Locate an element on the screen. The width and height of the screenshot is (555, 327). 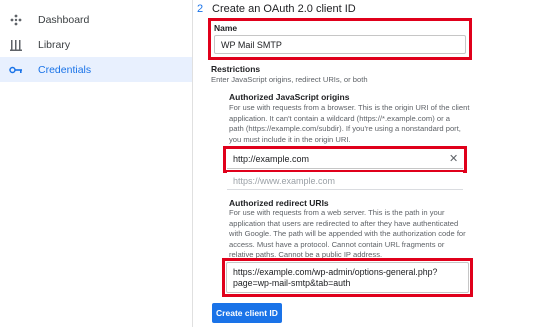
step-title: Create an OAuth 2.0 client ID is located at coordinates (284, 9).